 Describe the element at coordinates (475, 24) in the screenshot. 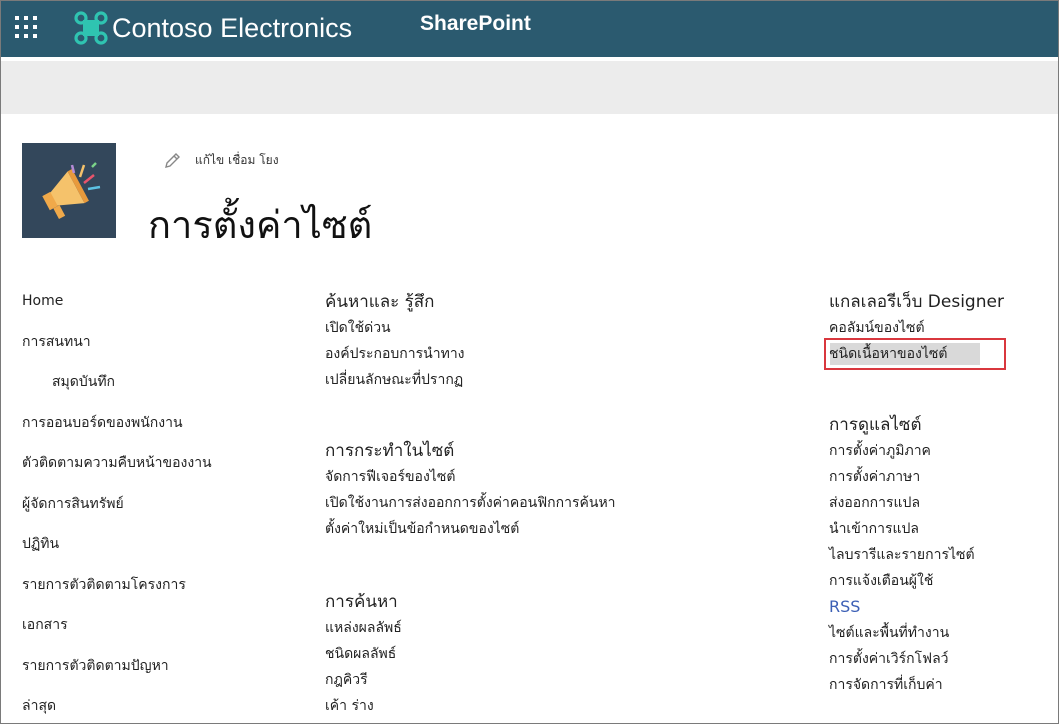

I see `app-name: SharePoint` at that location.